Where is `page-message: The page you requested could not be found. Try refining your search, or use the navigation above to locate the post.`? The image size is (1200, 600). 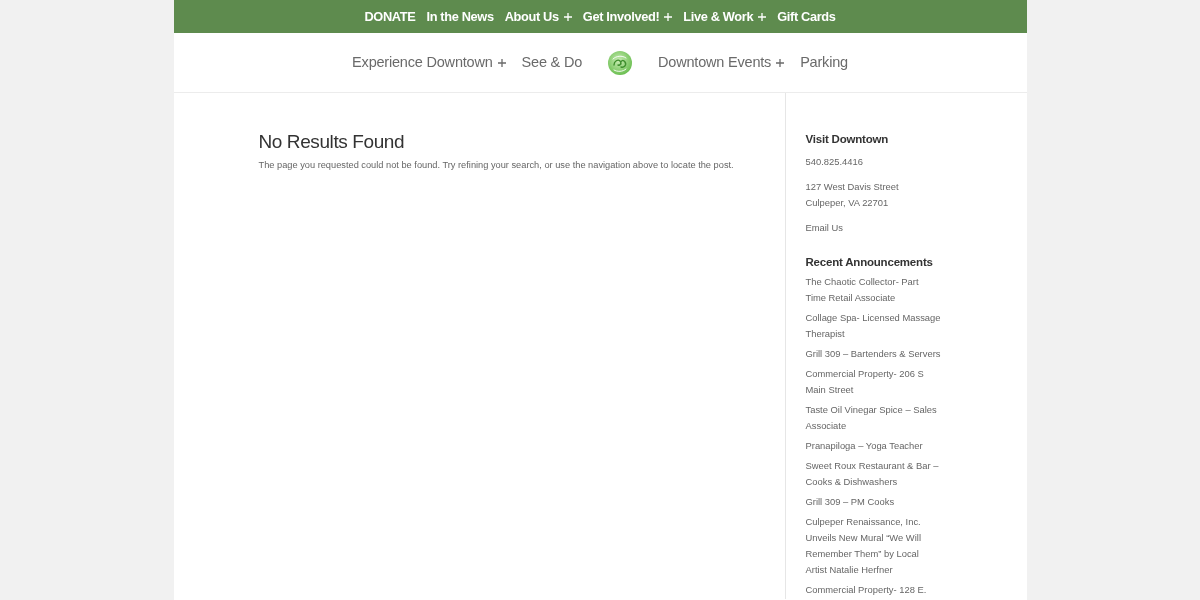
page-message: The page you requested could not be found. Try refining your search, or use the navigation above to locate the post. is located at coordinates (496, 165).